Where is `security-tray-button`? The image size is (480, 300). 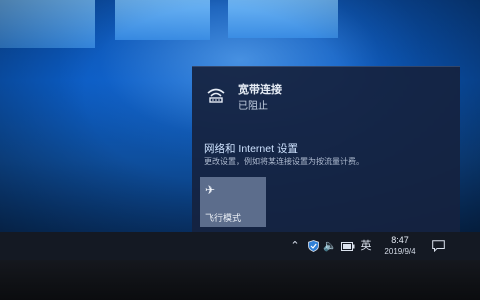
security-tray-button is located at coordinates (313, 246).